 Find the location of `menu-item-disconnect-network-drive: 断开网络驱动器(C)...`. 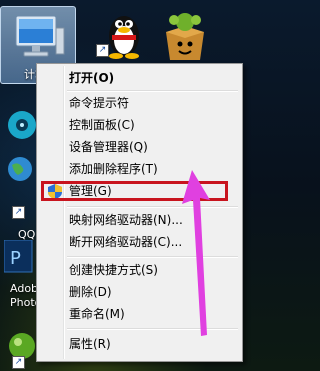

menu-item-disconnect-network-drive: 断开网络驱动器(C)... is located at coordinates (125, 242).